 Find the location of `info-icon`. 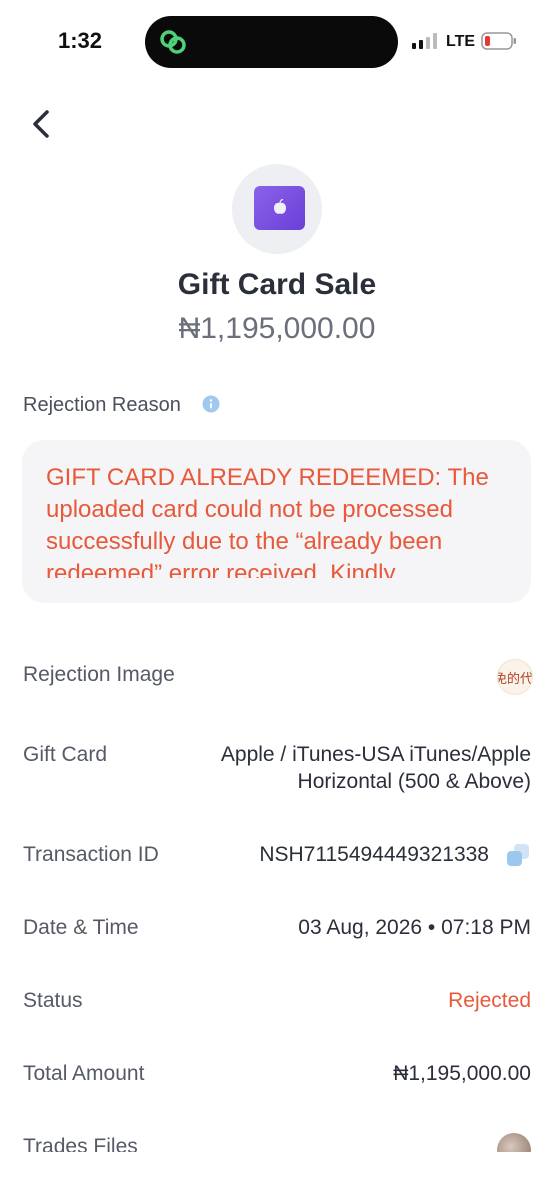

info-icon is located at coordinates (211, 404).